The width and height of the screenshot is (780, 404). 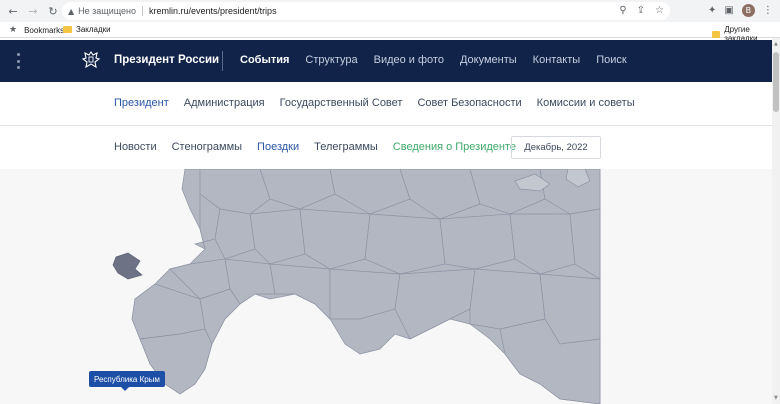 I want to click on bookmarks-manager: ★ Bookmarks, so click(x=36, y=30).